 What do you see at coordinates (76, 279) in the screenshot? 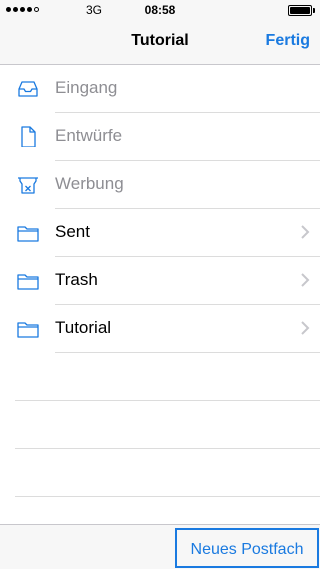
I see `mailbox-label: Trash` at bounding box center [76, 279].